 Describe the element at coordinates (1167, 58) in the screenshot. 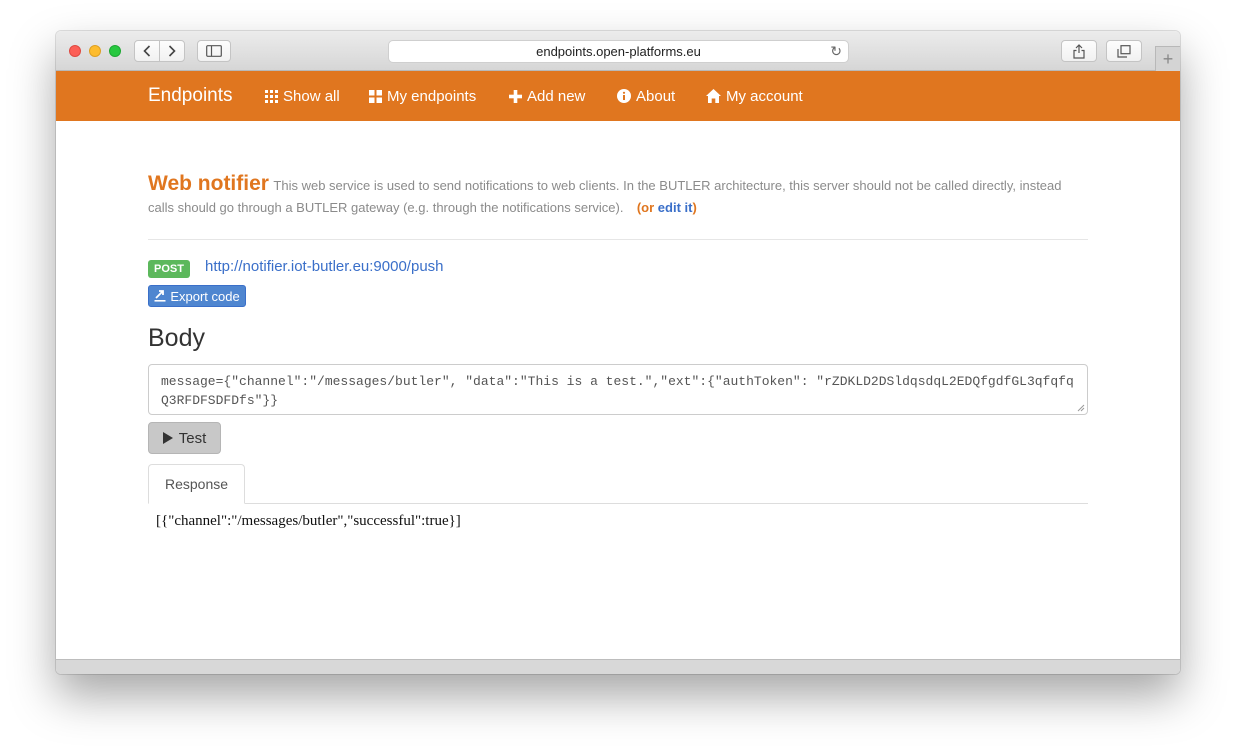

I see `new-tab-button: +` at that location.